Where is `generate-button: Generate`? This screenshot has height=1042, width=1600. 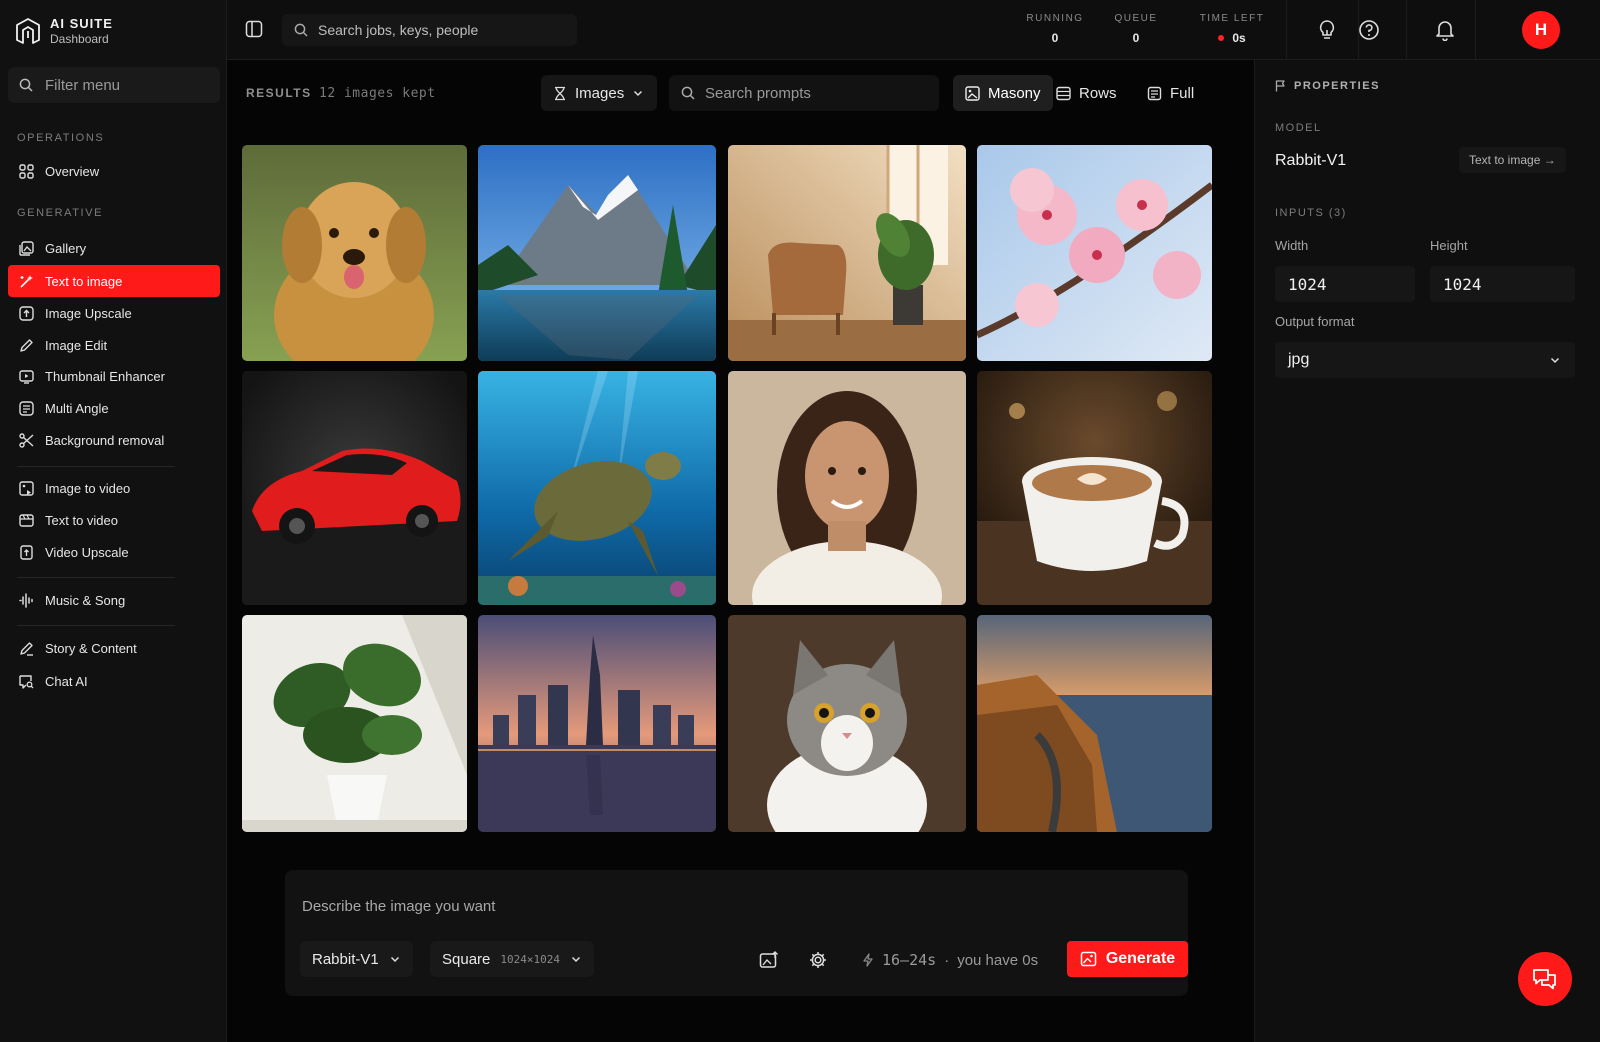
generate-button: Generate is located at coordinates (1127, 959).